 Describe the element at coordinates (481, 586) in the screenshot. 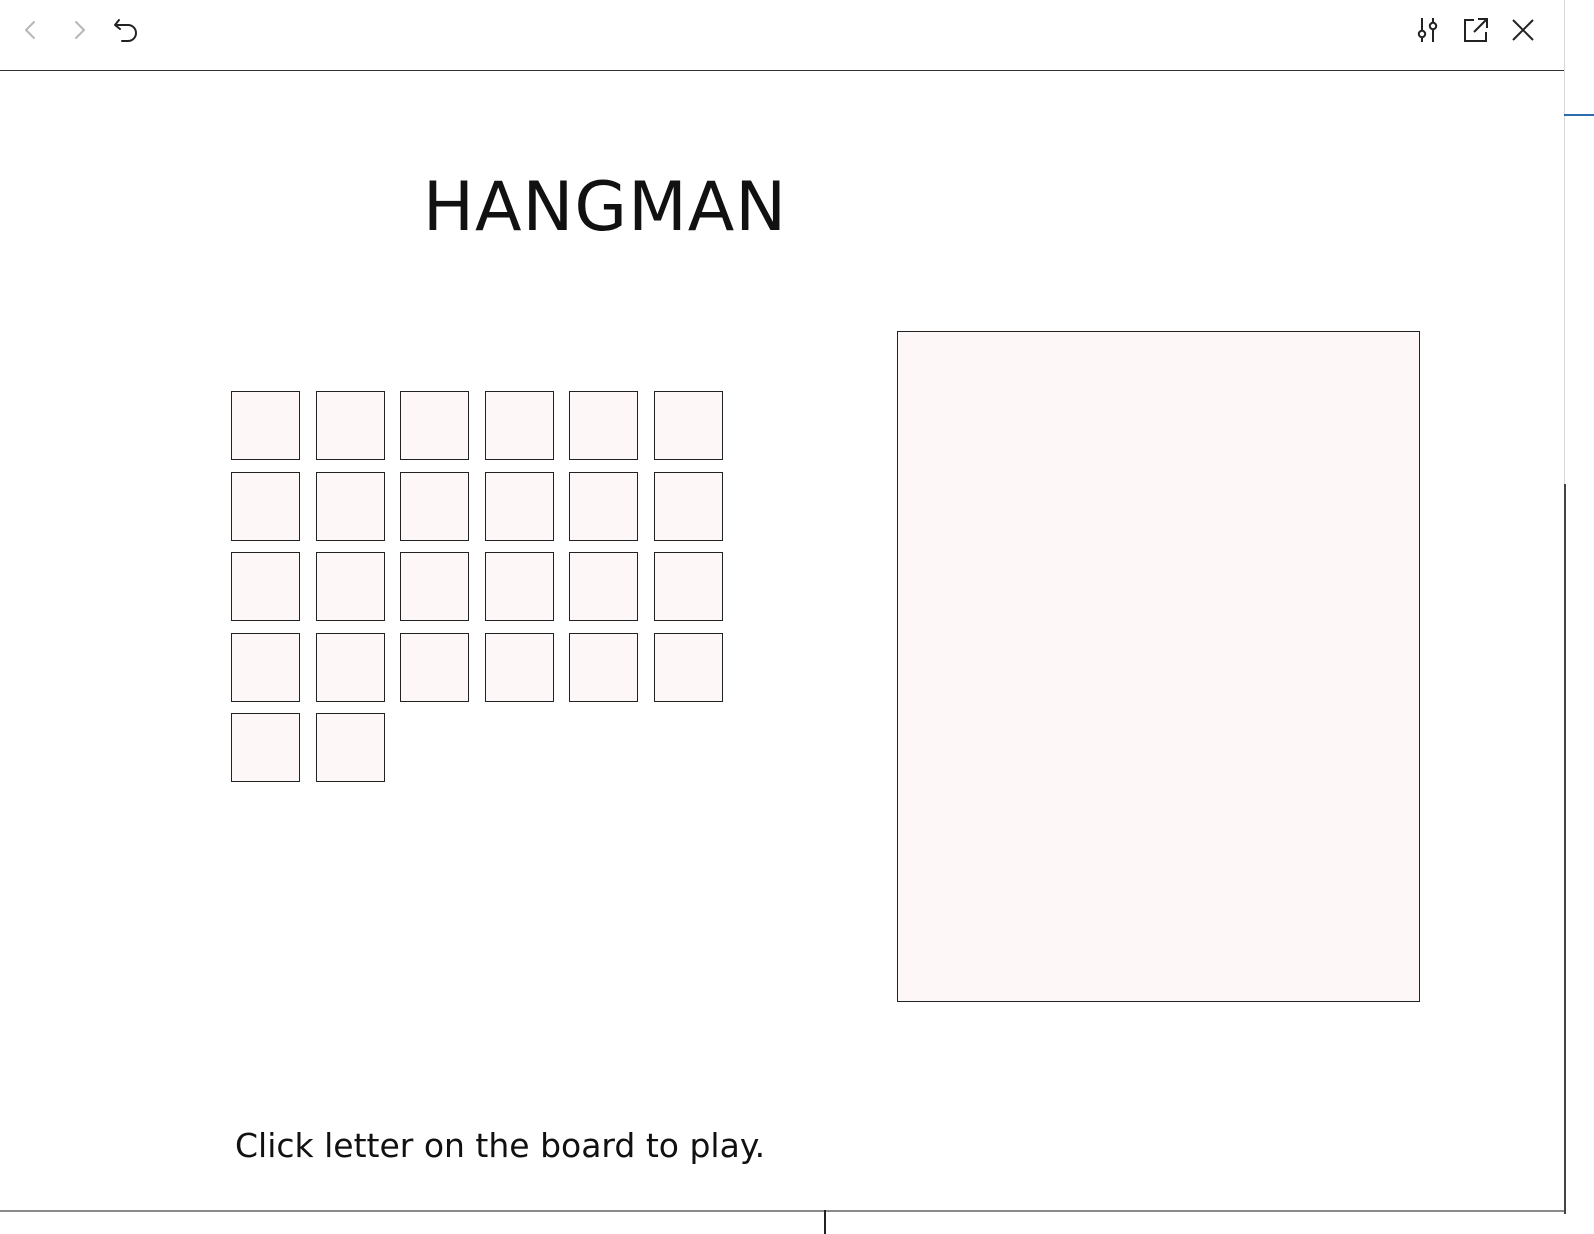

I see `letter-board` at that location.